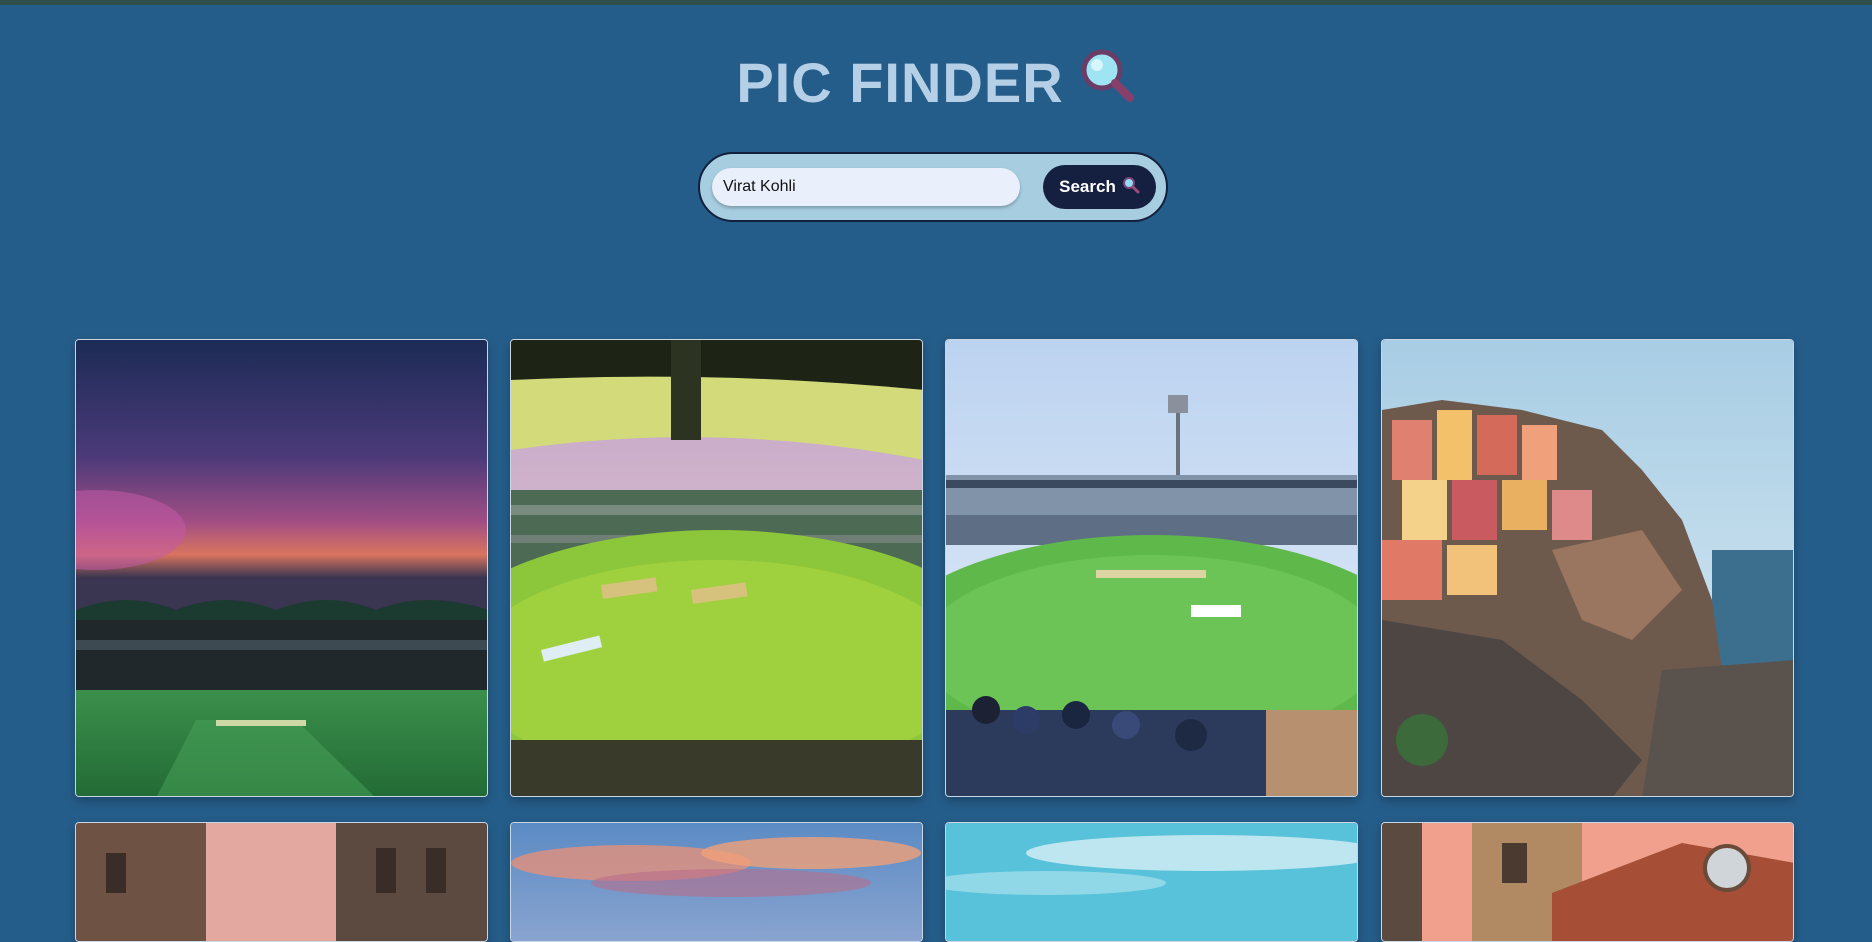 The height and width of the screenshot is (942, 1872). What do you see at coordinates (866, 187) in the screenshot?
I see `search-input` at bounding box center [866, 187].